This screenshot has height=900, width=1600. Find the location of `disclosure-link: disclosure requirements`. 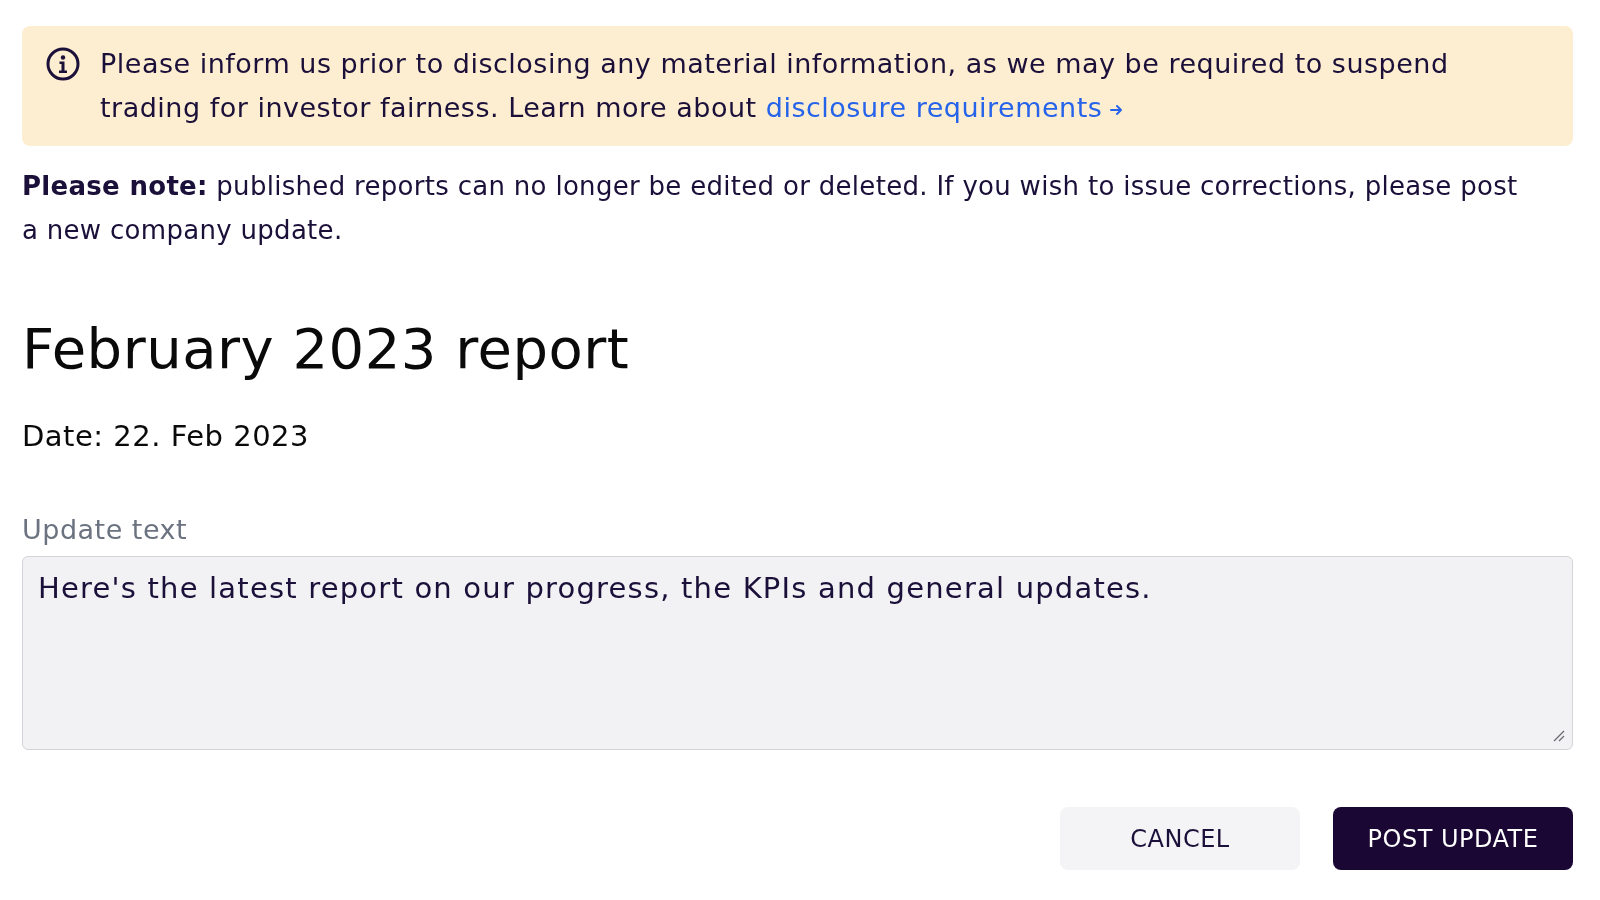

disclosure-link: disclosure requirements is located at coordinates (945, 107).